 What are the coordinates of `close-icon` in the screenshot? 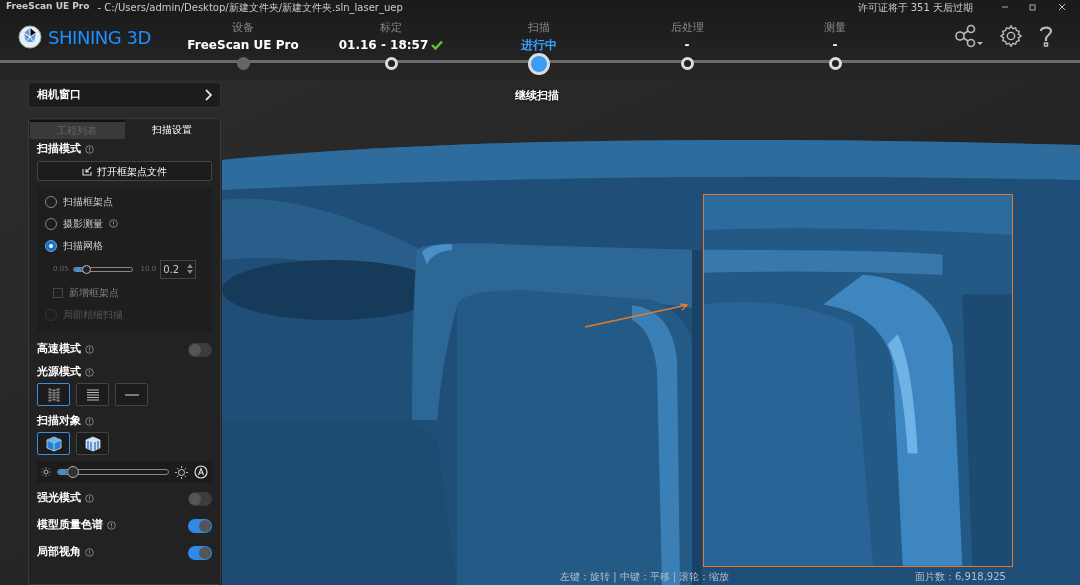 It's located at (1062, 7).